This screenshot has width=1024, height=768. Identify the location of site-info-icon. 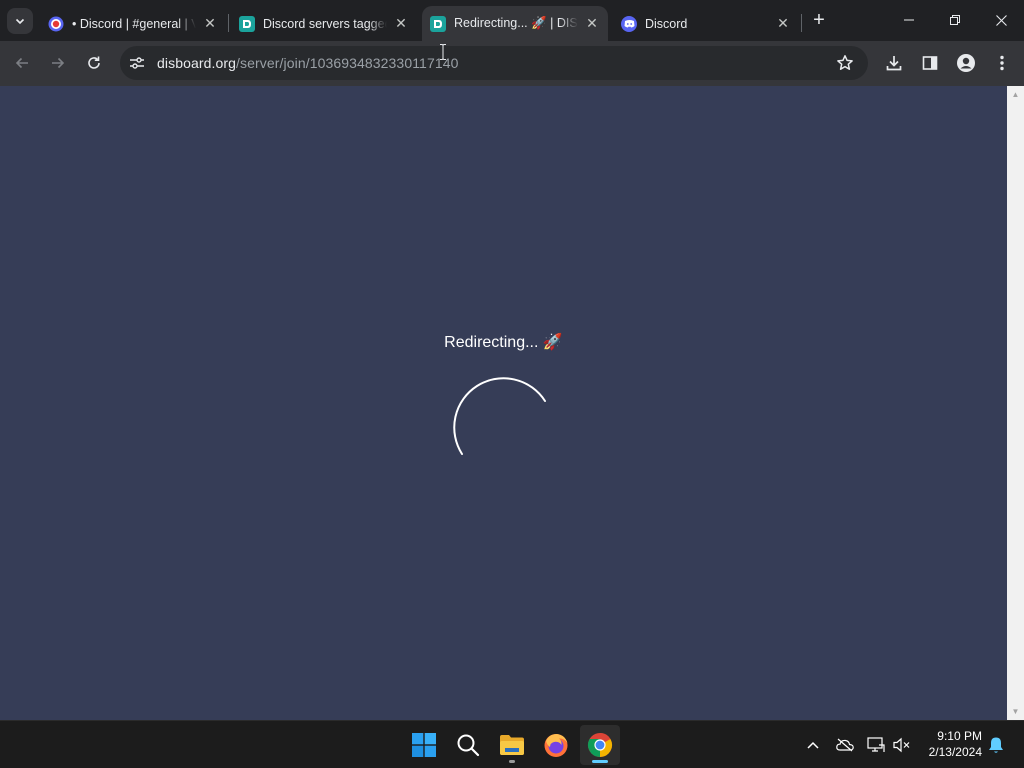
(137, 63).